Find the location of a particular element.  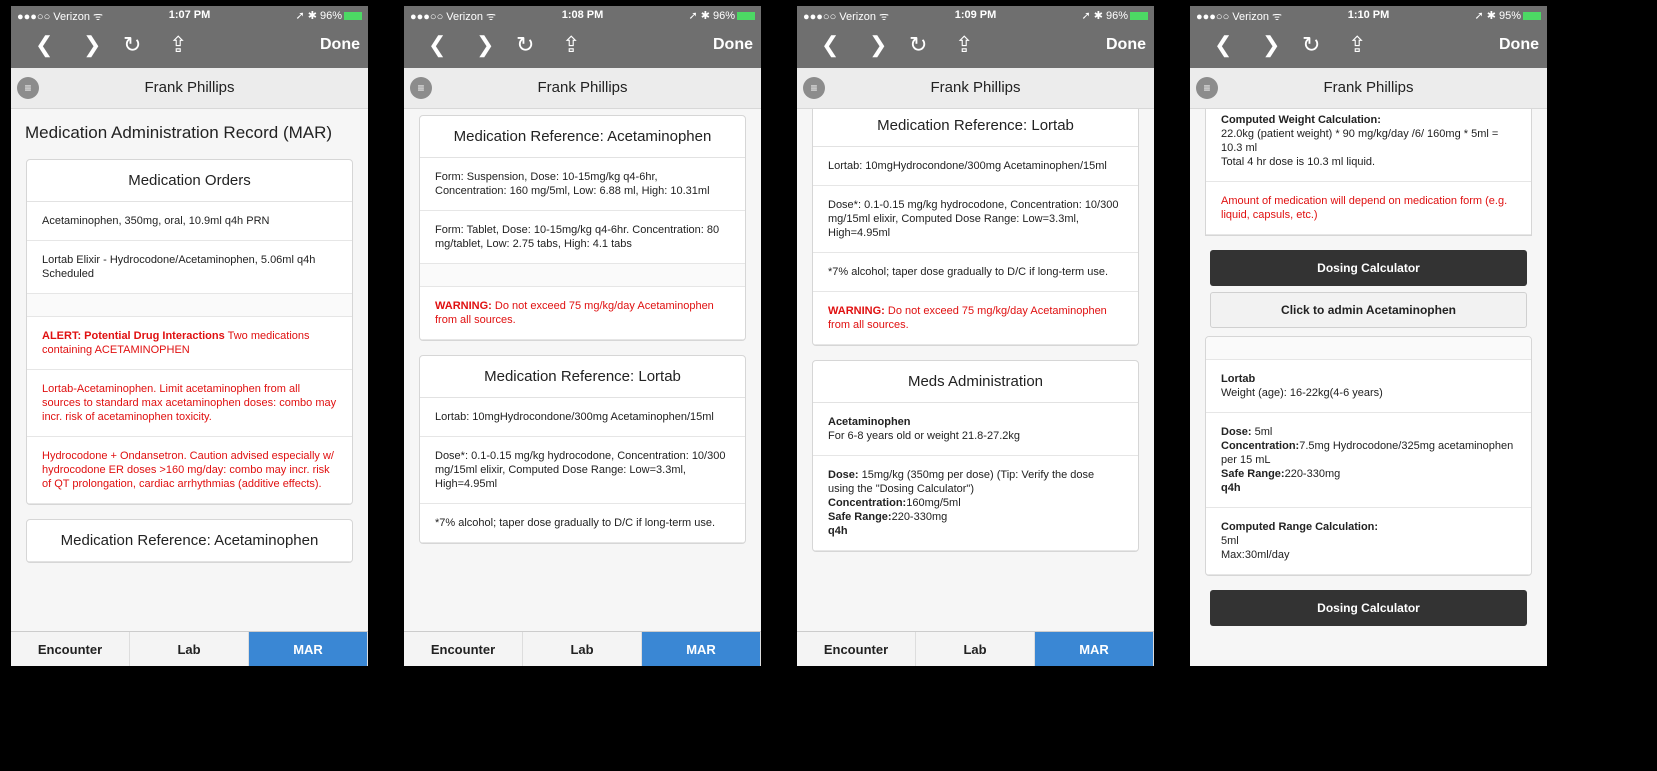

calc-label: Computed Range Calculation: is located at coordinates (1300, 527).